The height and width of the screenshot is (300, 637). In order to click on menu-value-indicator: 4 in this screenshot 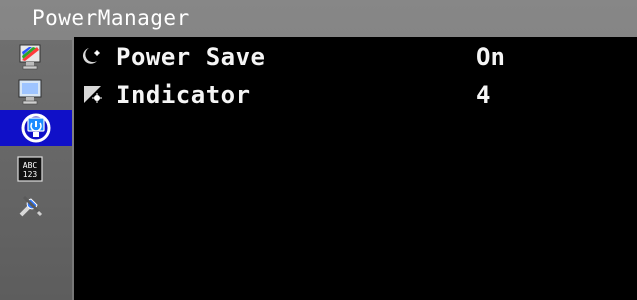, I will do `click(483, 95)`.